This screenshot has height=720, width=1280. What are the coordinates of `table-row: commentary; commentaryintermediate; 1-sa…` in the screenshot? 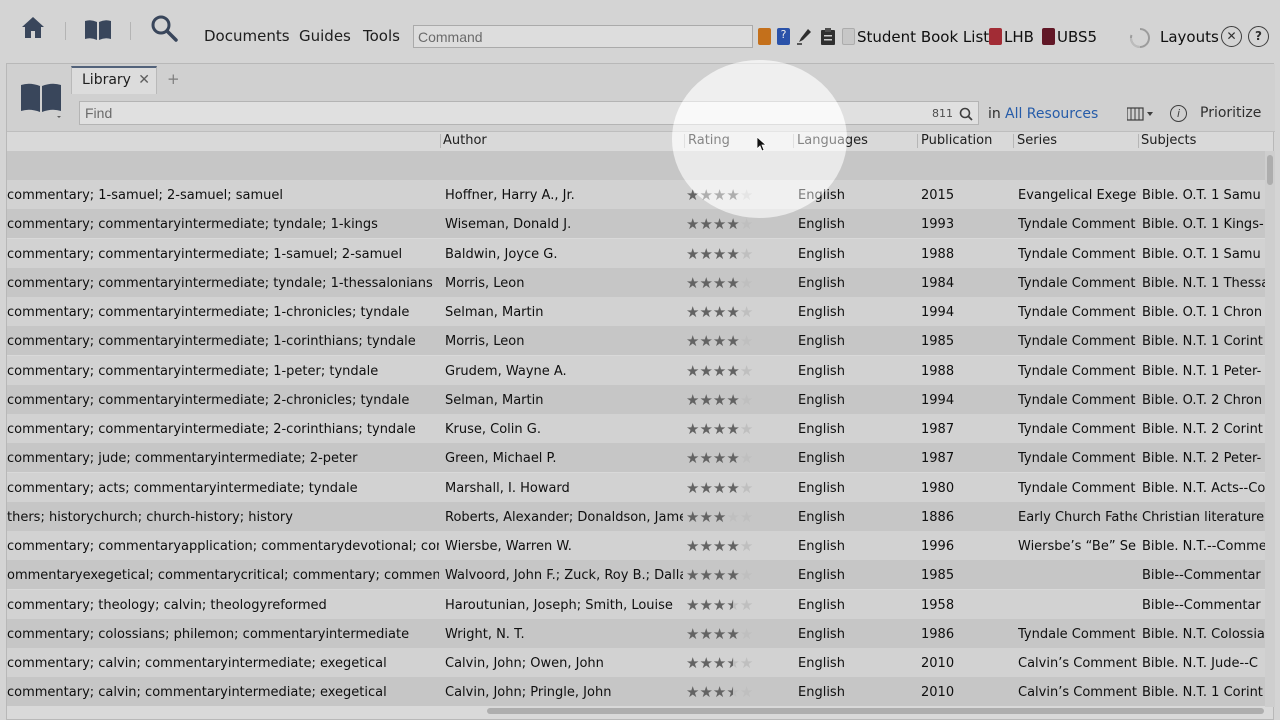 It's located at (636, 253).